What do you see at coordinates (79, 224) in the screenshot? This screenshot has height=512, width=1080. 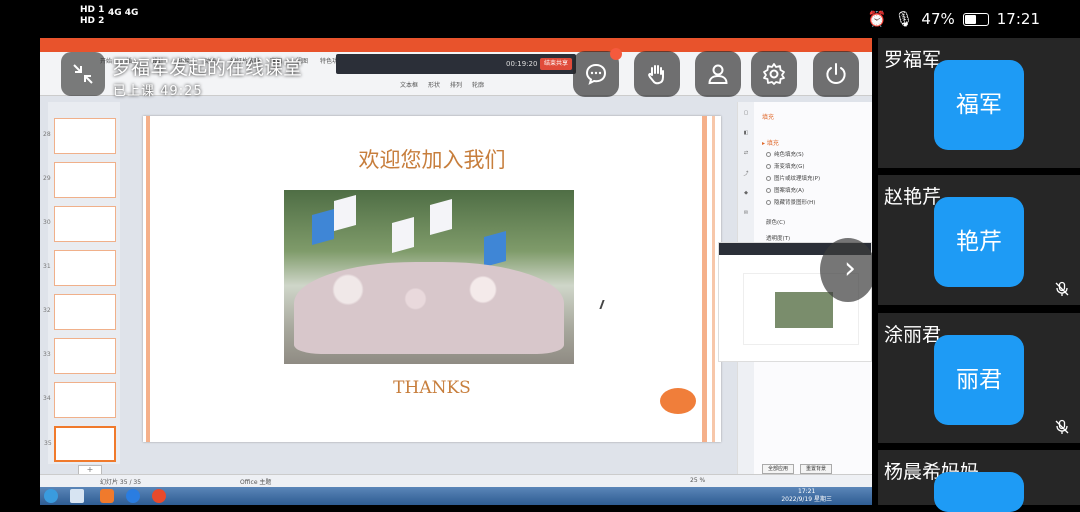 I see `slide-thumb: 30` at bounding box center [79, 224].